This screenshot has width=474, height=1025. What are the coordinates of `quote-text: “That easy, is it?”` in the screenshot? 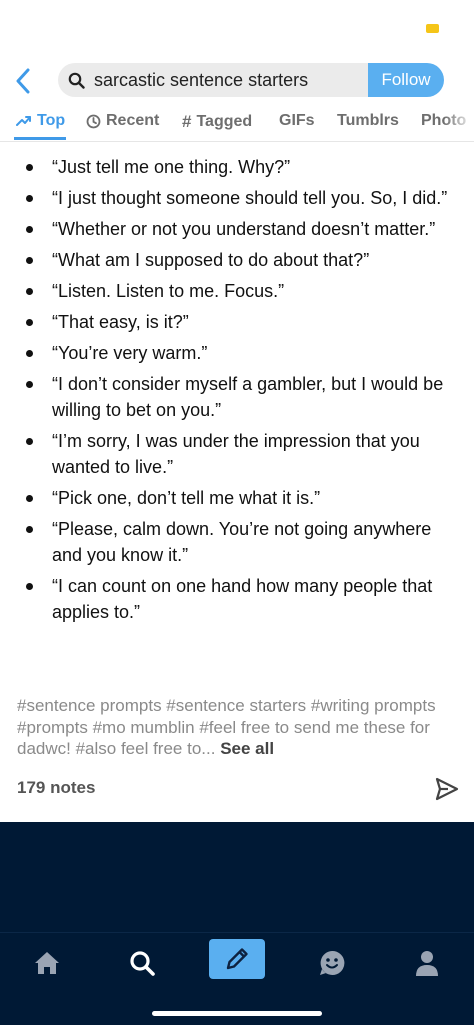 It's located at (120, 322).